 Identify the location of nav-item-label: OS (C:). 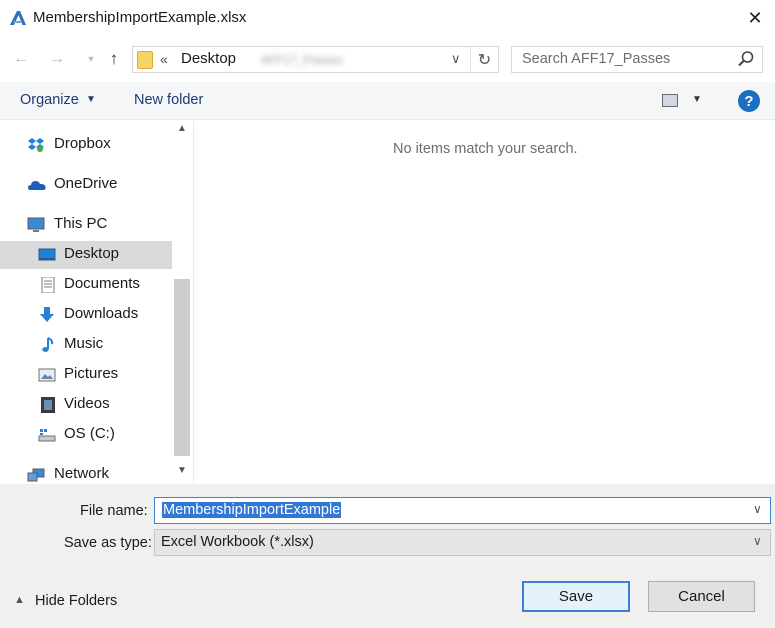
(89, 433).